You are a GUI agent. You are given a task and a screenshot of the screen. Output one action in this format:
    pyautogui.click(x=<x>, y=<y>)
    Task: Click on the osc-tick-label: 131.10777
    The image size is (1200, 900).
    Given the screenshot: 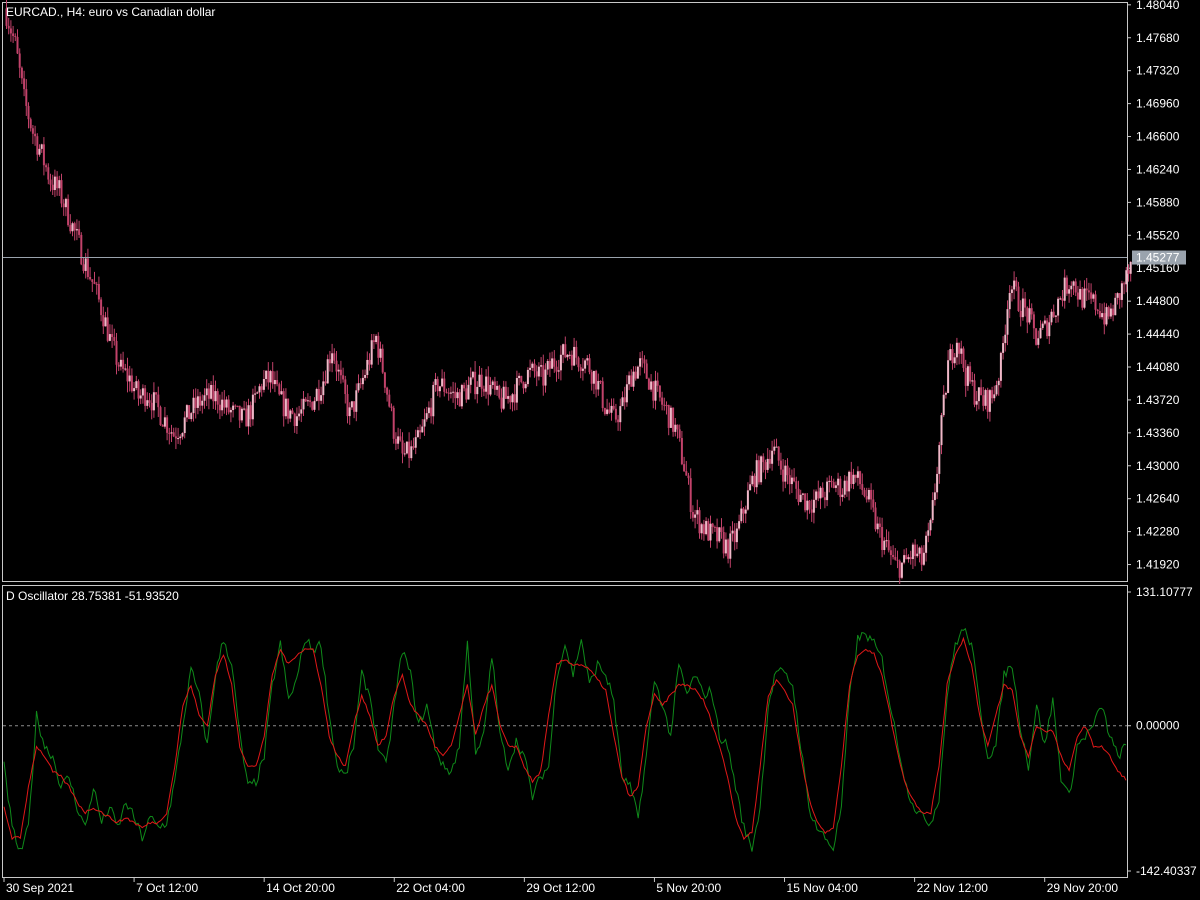 What is the action you would take?
    pyautogui.click(x=1164, y=592)
    